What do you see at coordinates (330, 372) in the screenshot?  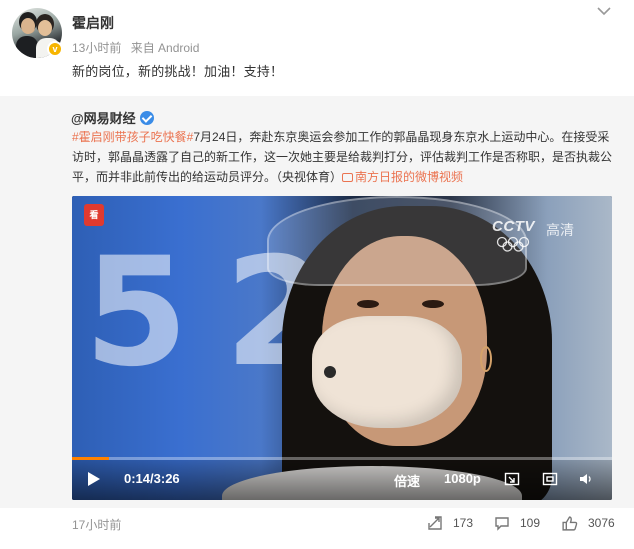 I see `mask-valve` at bounding box center [330, 372].